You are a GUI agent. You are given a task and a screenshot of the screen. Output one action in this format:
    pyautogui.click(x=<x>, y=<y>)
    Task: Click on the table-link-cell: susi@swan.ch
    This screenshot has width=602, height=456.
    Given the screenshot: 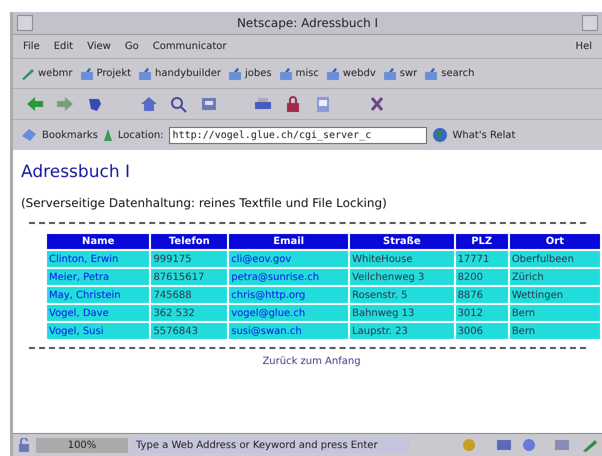 What is the action you would take?
    pyautogui.click(x=288, y=331)
    